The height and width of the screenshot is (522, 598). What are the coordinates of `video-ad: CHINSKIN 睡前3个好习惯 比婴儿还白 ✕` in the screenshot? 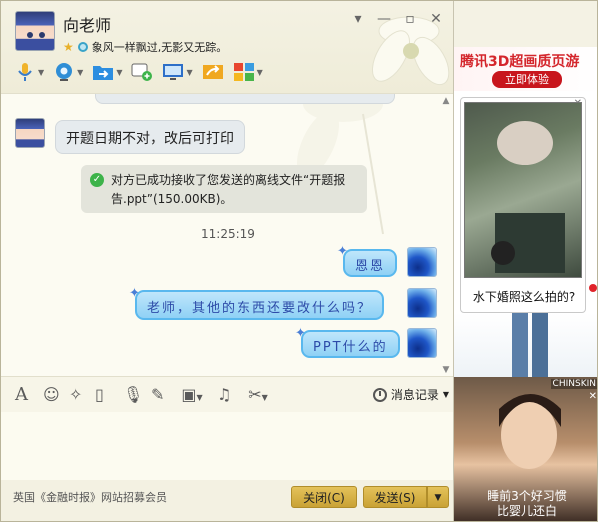 It's located at (525, 449).